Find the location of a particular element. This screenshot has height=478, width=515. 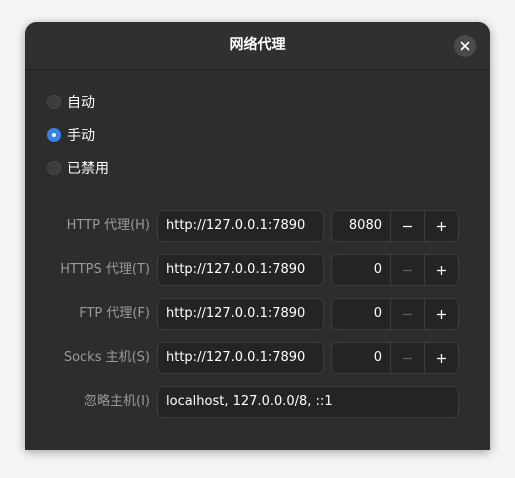

radio-mode-auto: 自动 is located at coordinates (71, 102).